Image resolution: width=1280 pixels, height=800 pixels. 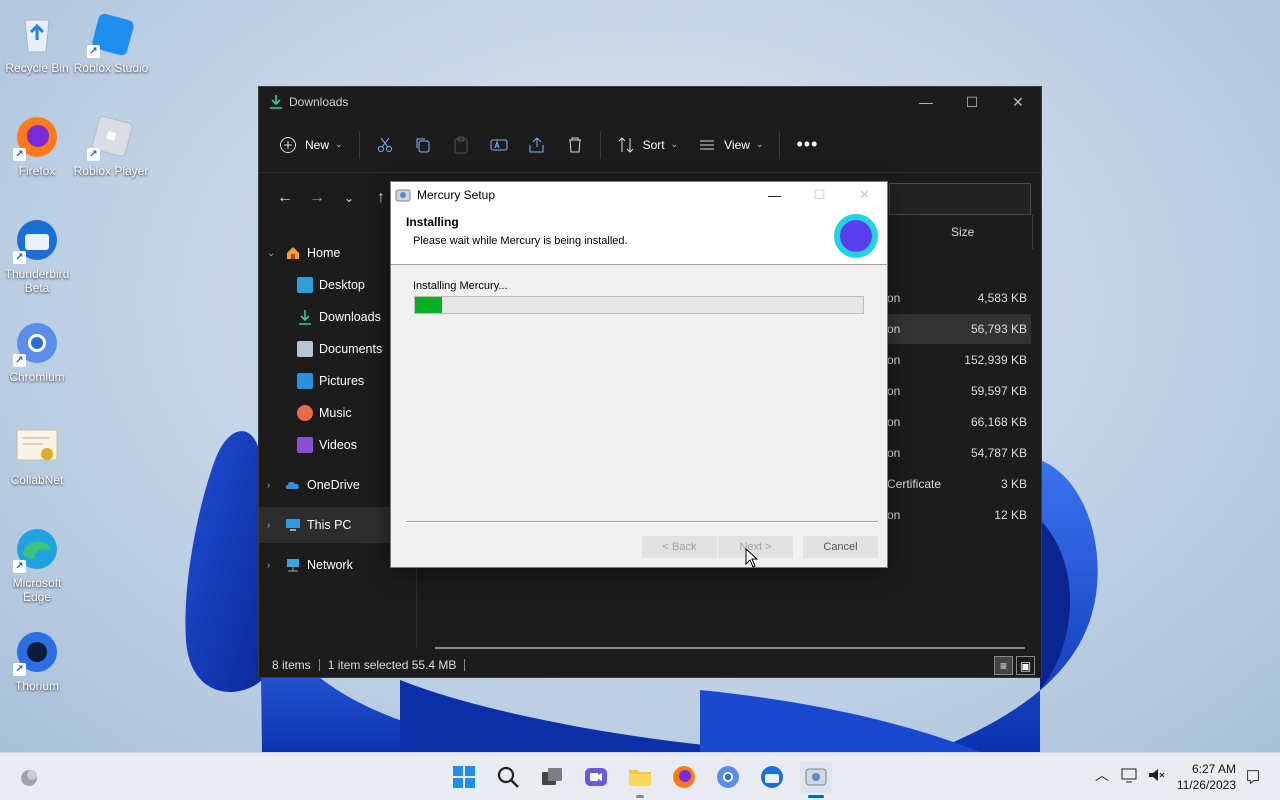 I want to click on details-view-icon: ≡, so click(x=1003, y=665).